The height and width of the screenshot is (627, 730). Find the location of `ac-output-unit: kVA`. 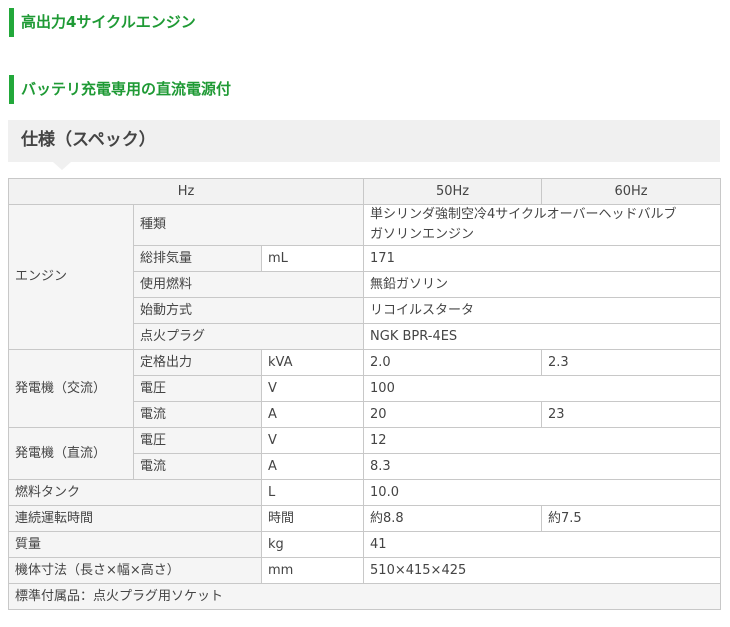

ac-output-unit: kVA is located at coordinates (312, 362).